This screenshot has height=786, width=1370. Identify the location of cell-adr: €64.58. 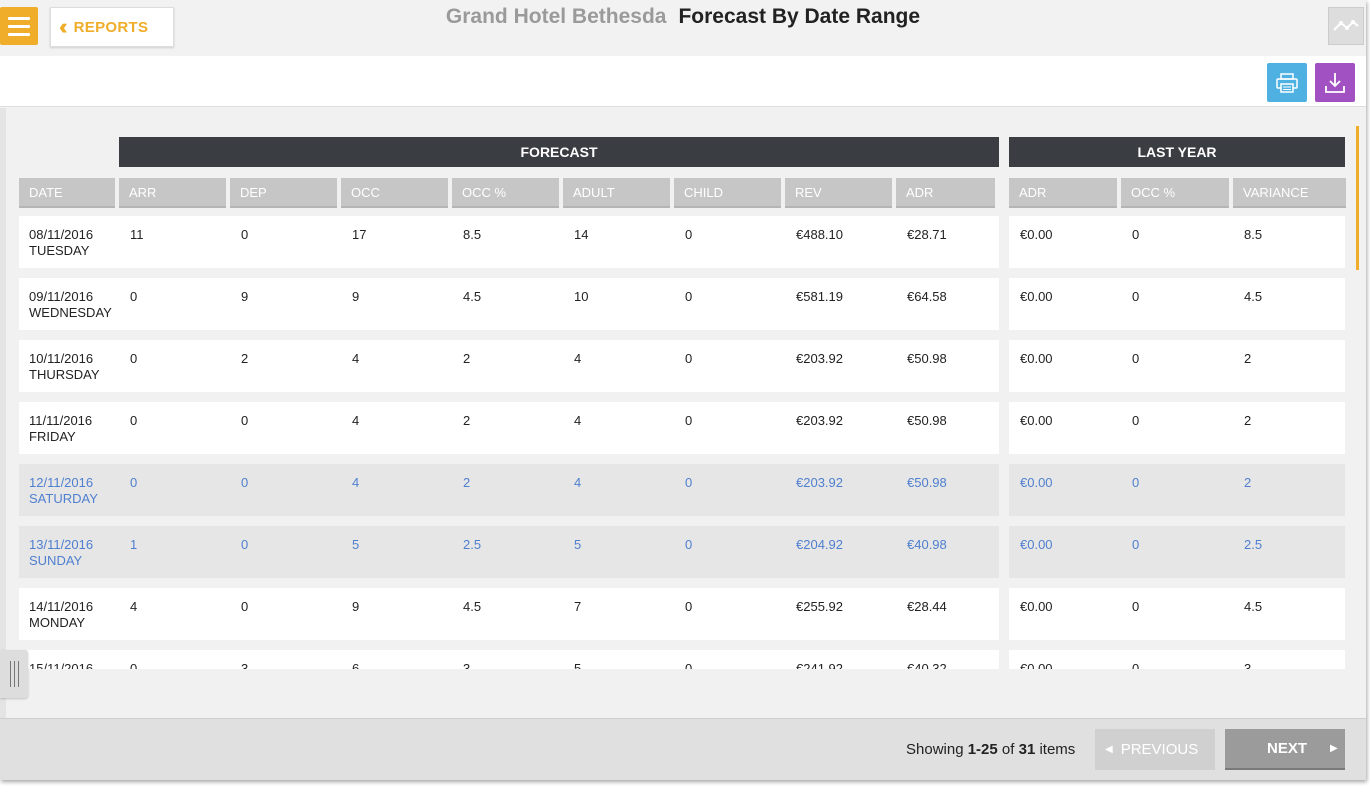
(927, 296).